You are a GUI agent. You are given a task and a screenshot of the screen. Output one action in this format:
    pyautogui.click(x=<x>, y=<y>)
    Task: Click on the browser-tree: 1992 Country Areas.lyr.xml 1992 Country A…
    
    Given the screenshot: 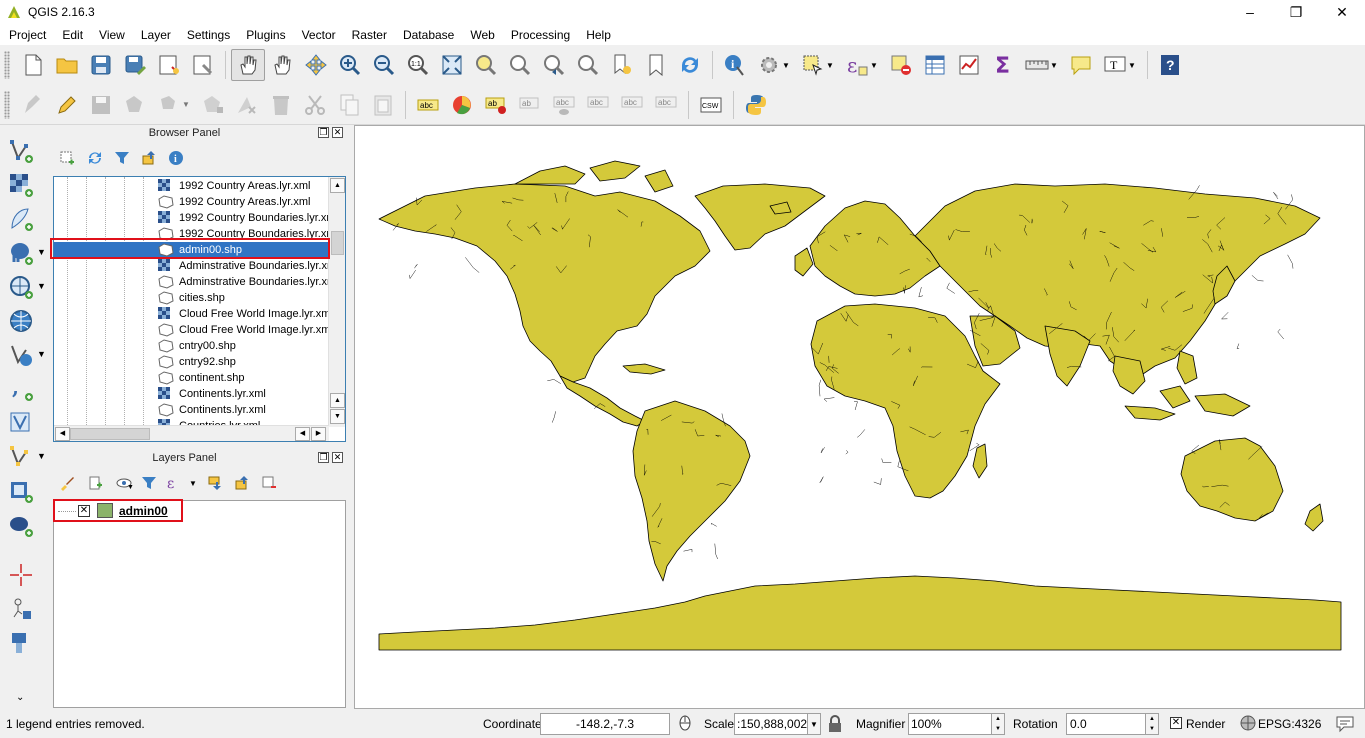 What is the action you would take?
    pyautogui.click(x=199, y=309)
    